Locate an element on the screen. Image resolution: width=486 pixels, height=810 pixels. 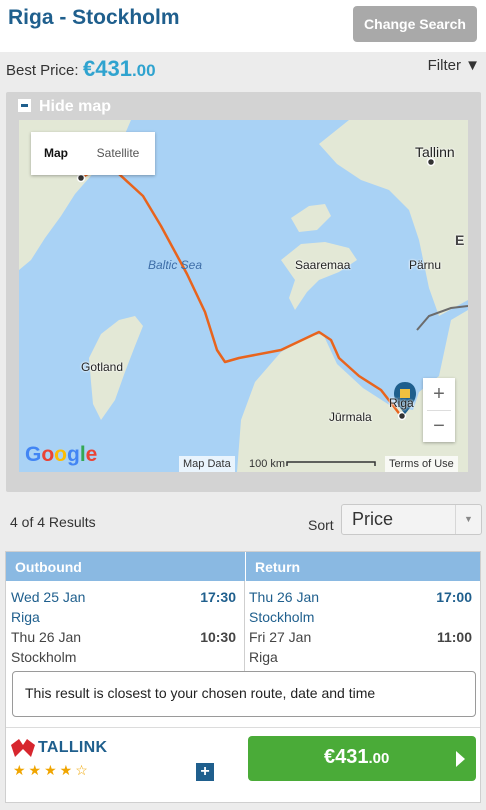
operator-logo: TALLINK is located at coordinates (59, 749).